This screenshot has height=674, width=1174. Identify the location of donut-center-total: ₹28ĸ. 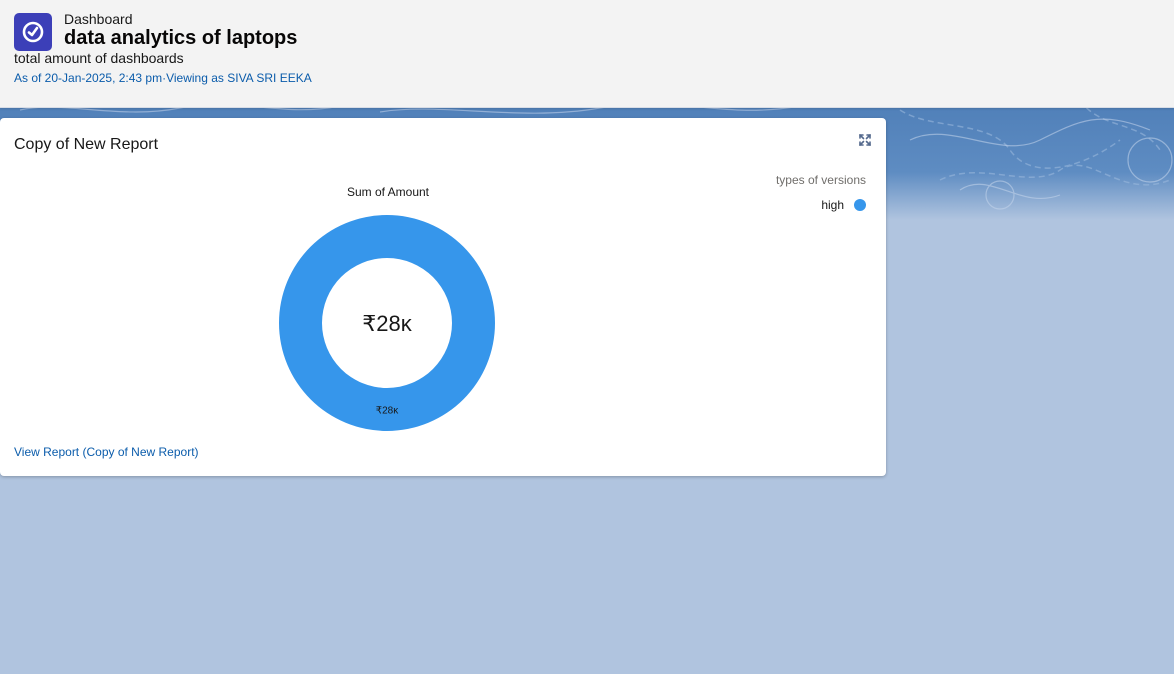
(387, 323).